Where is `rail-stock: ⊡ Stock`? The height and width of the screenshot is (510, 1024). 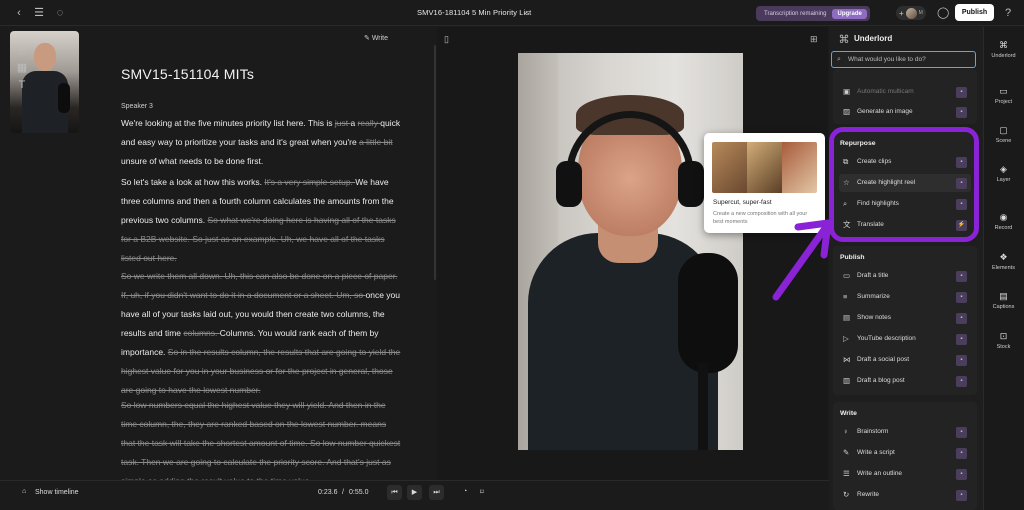 rail-stock: ⊡ Stock is located at coordinates (1003, 340).